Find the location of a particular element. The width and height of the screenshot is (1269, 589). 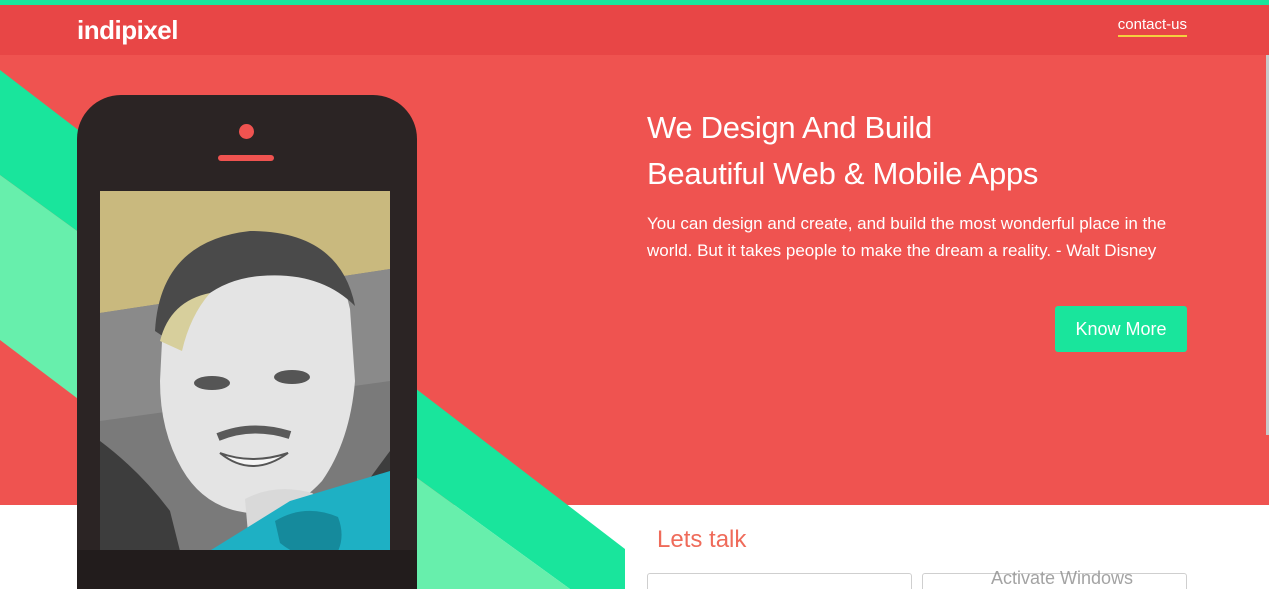

phone-speaker is located at coordinates (246, 158).